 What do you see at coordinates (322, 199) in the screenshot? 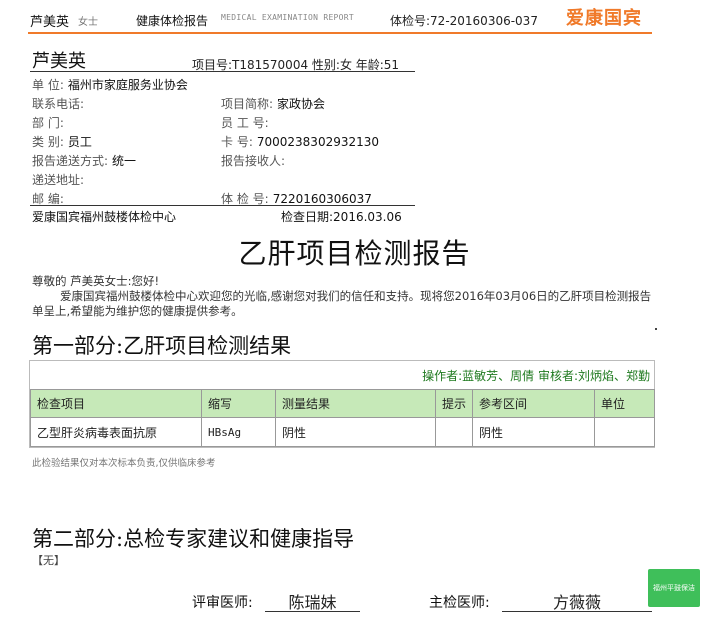
I see `field-exam-no-value: 7220160306037` at bounding box center [322, 199].